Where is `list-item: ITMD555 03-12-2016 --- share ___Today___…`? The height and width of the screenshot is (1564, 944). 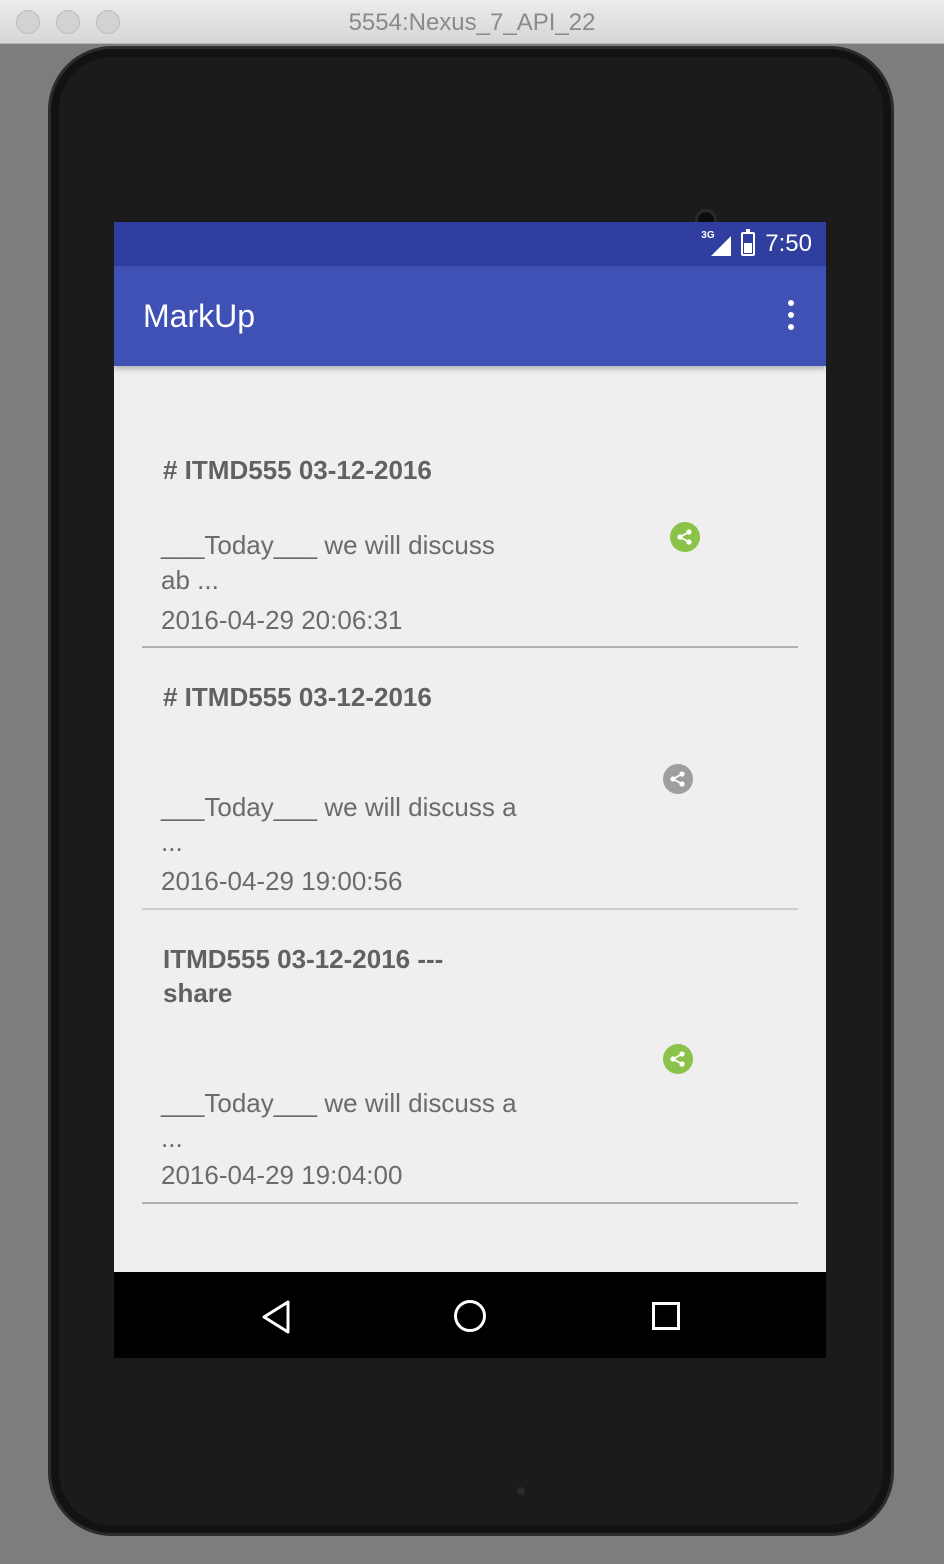
list-item: ITMD555 03-12-2016 --- share ___Today___… is located at coordinates (470, 1057).